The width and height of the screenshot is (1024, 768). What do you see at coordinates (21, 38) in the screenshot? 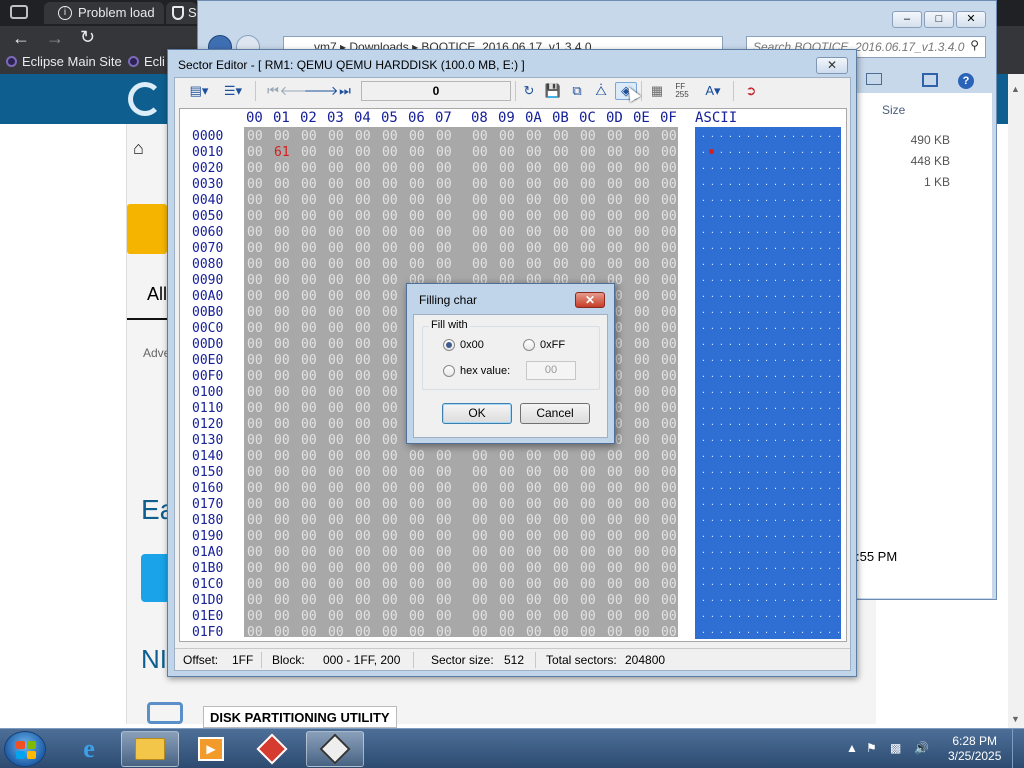
I see `back-icon: ←` at bounding box center [21, 38].